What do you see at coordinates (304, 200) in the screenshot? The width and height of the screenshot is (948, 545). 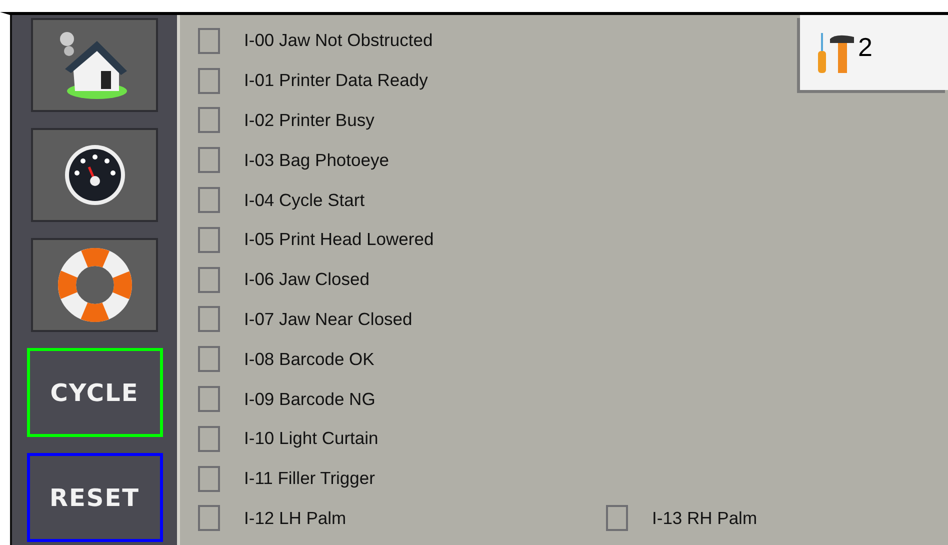 I see `input-label: I-04 Cycle Start` at bounding box center [304, 200].